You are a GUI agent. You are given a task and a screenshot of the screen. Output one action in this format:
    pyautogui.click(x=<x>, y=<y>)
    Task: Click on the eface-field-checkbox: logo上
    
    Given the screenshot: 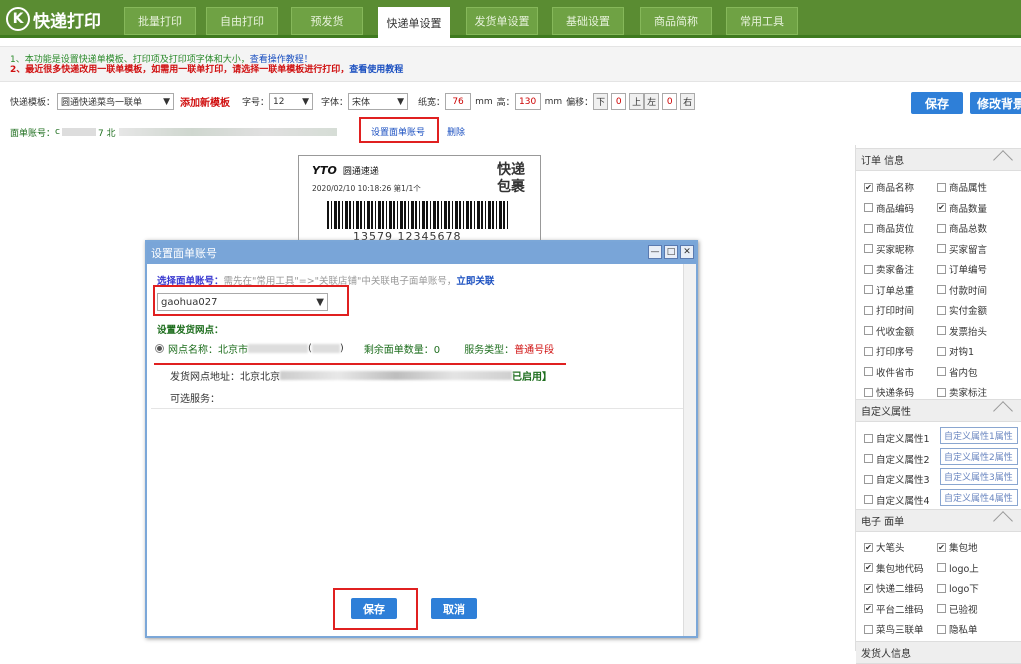 What is the action you would take?
    pyautogui.click(x=958, y=568)
    